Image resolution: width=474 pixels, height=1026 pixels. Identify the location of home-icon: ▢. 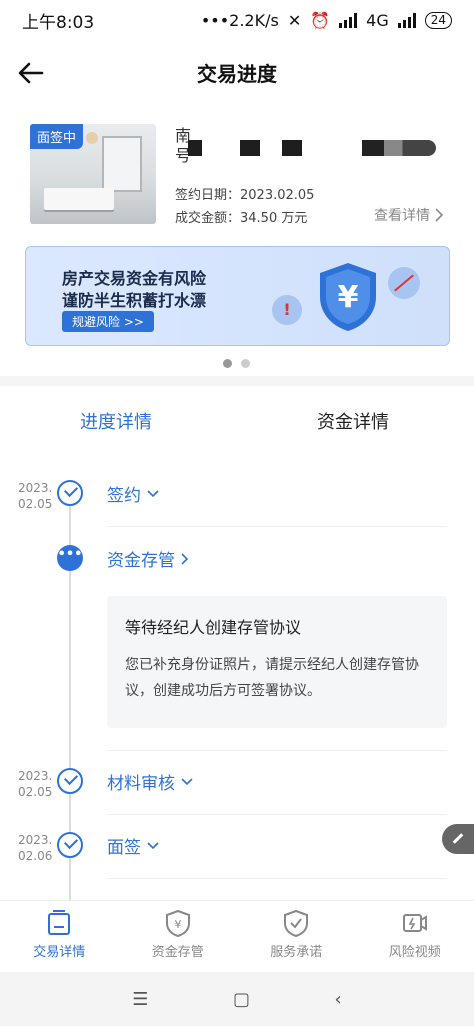
(241, 999).